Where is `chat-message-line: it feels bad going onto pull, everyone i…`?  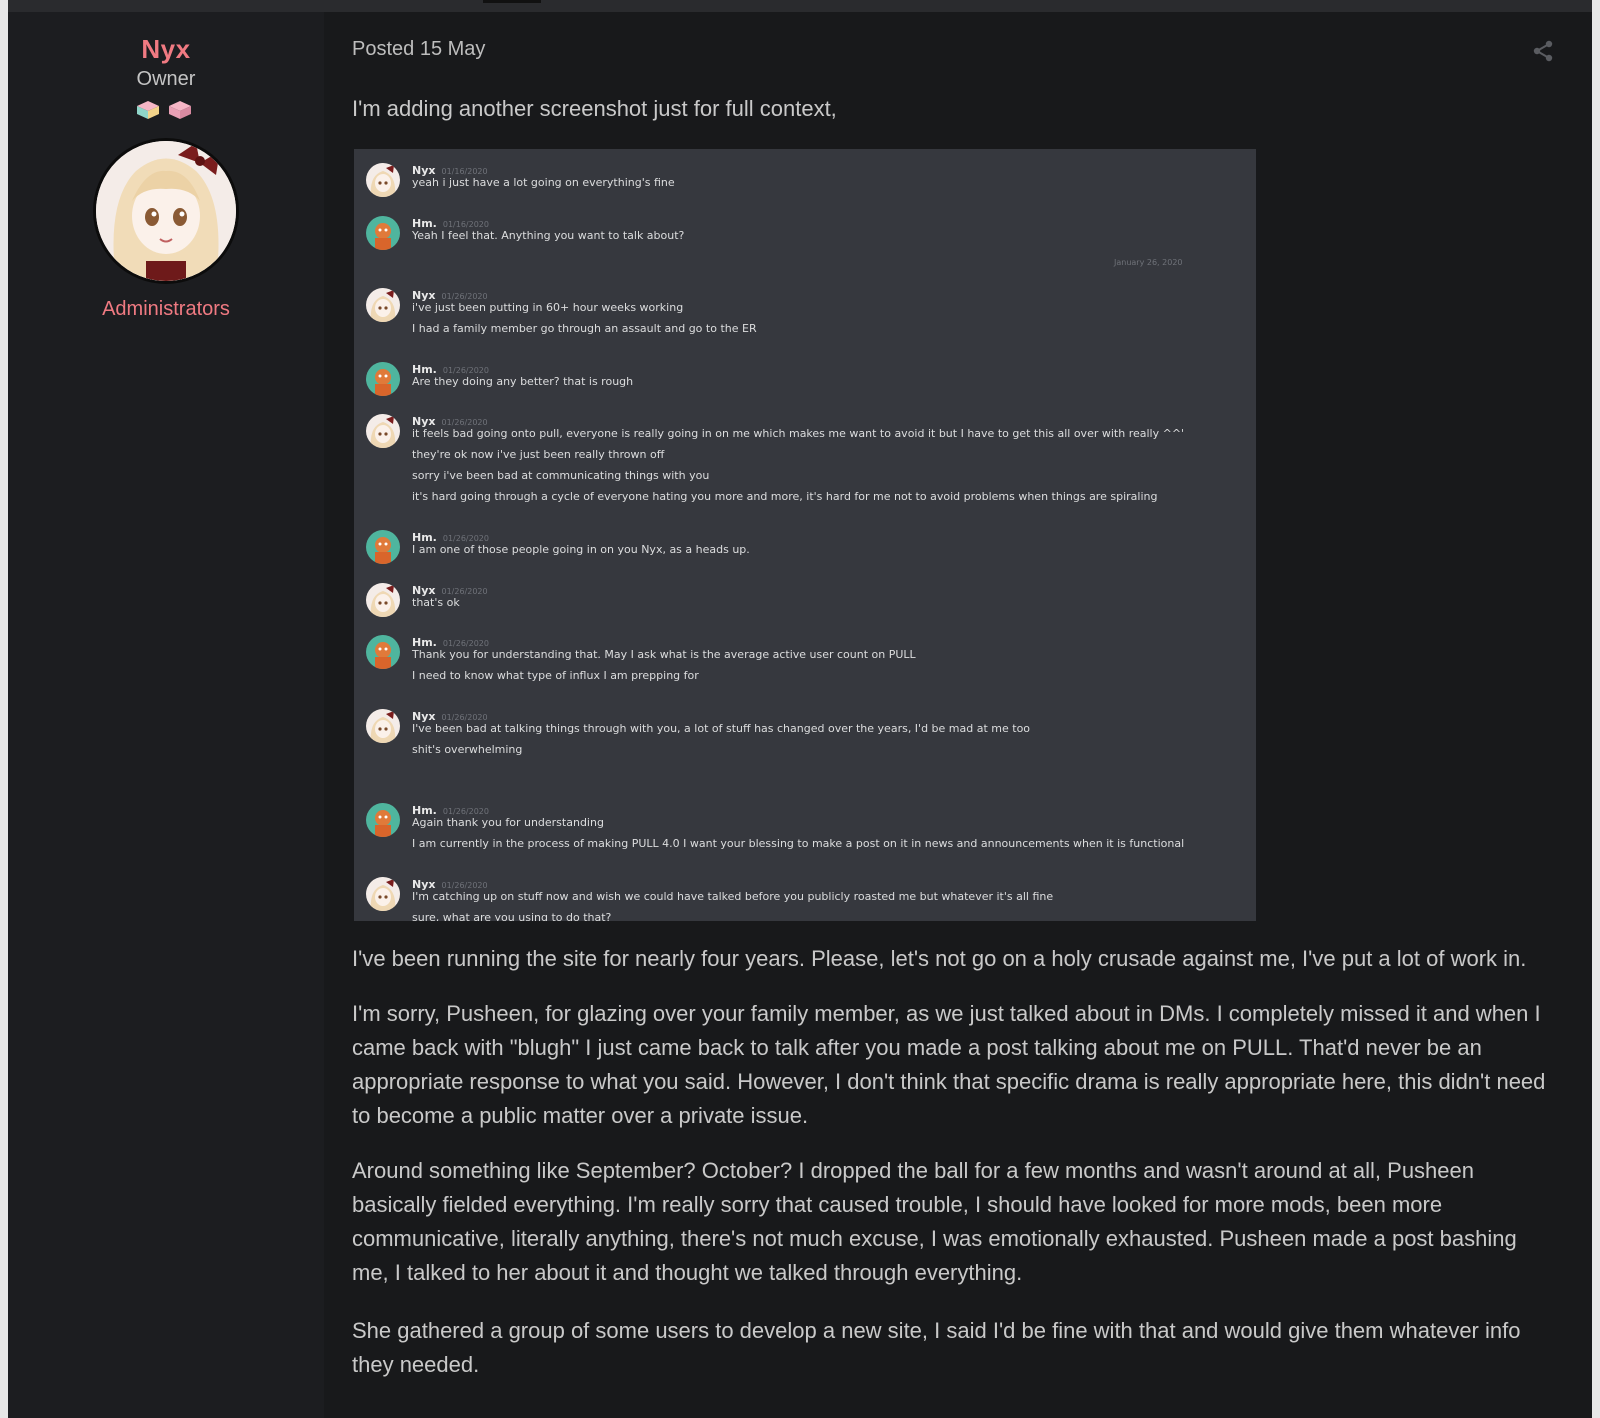 chat-message-line: it feels bad going onto pull, everyone i… is located at coordinates (798, 433).